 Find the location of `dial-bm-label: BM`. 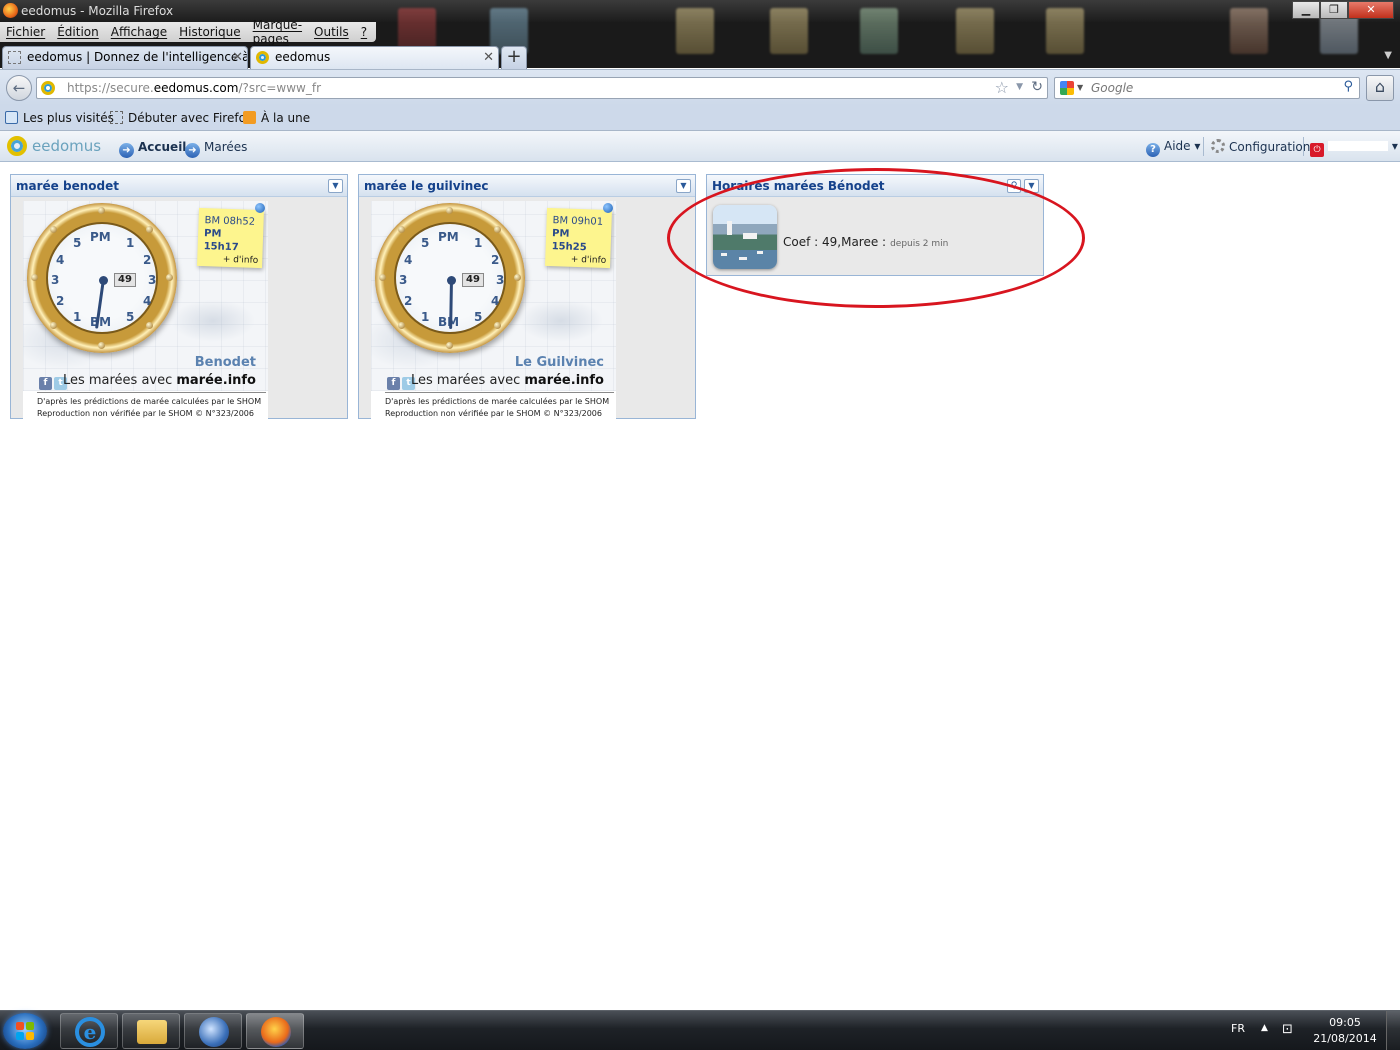

dial-bm-label: BM is located at coordinates (101, 322).